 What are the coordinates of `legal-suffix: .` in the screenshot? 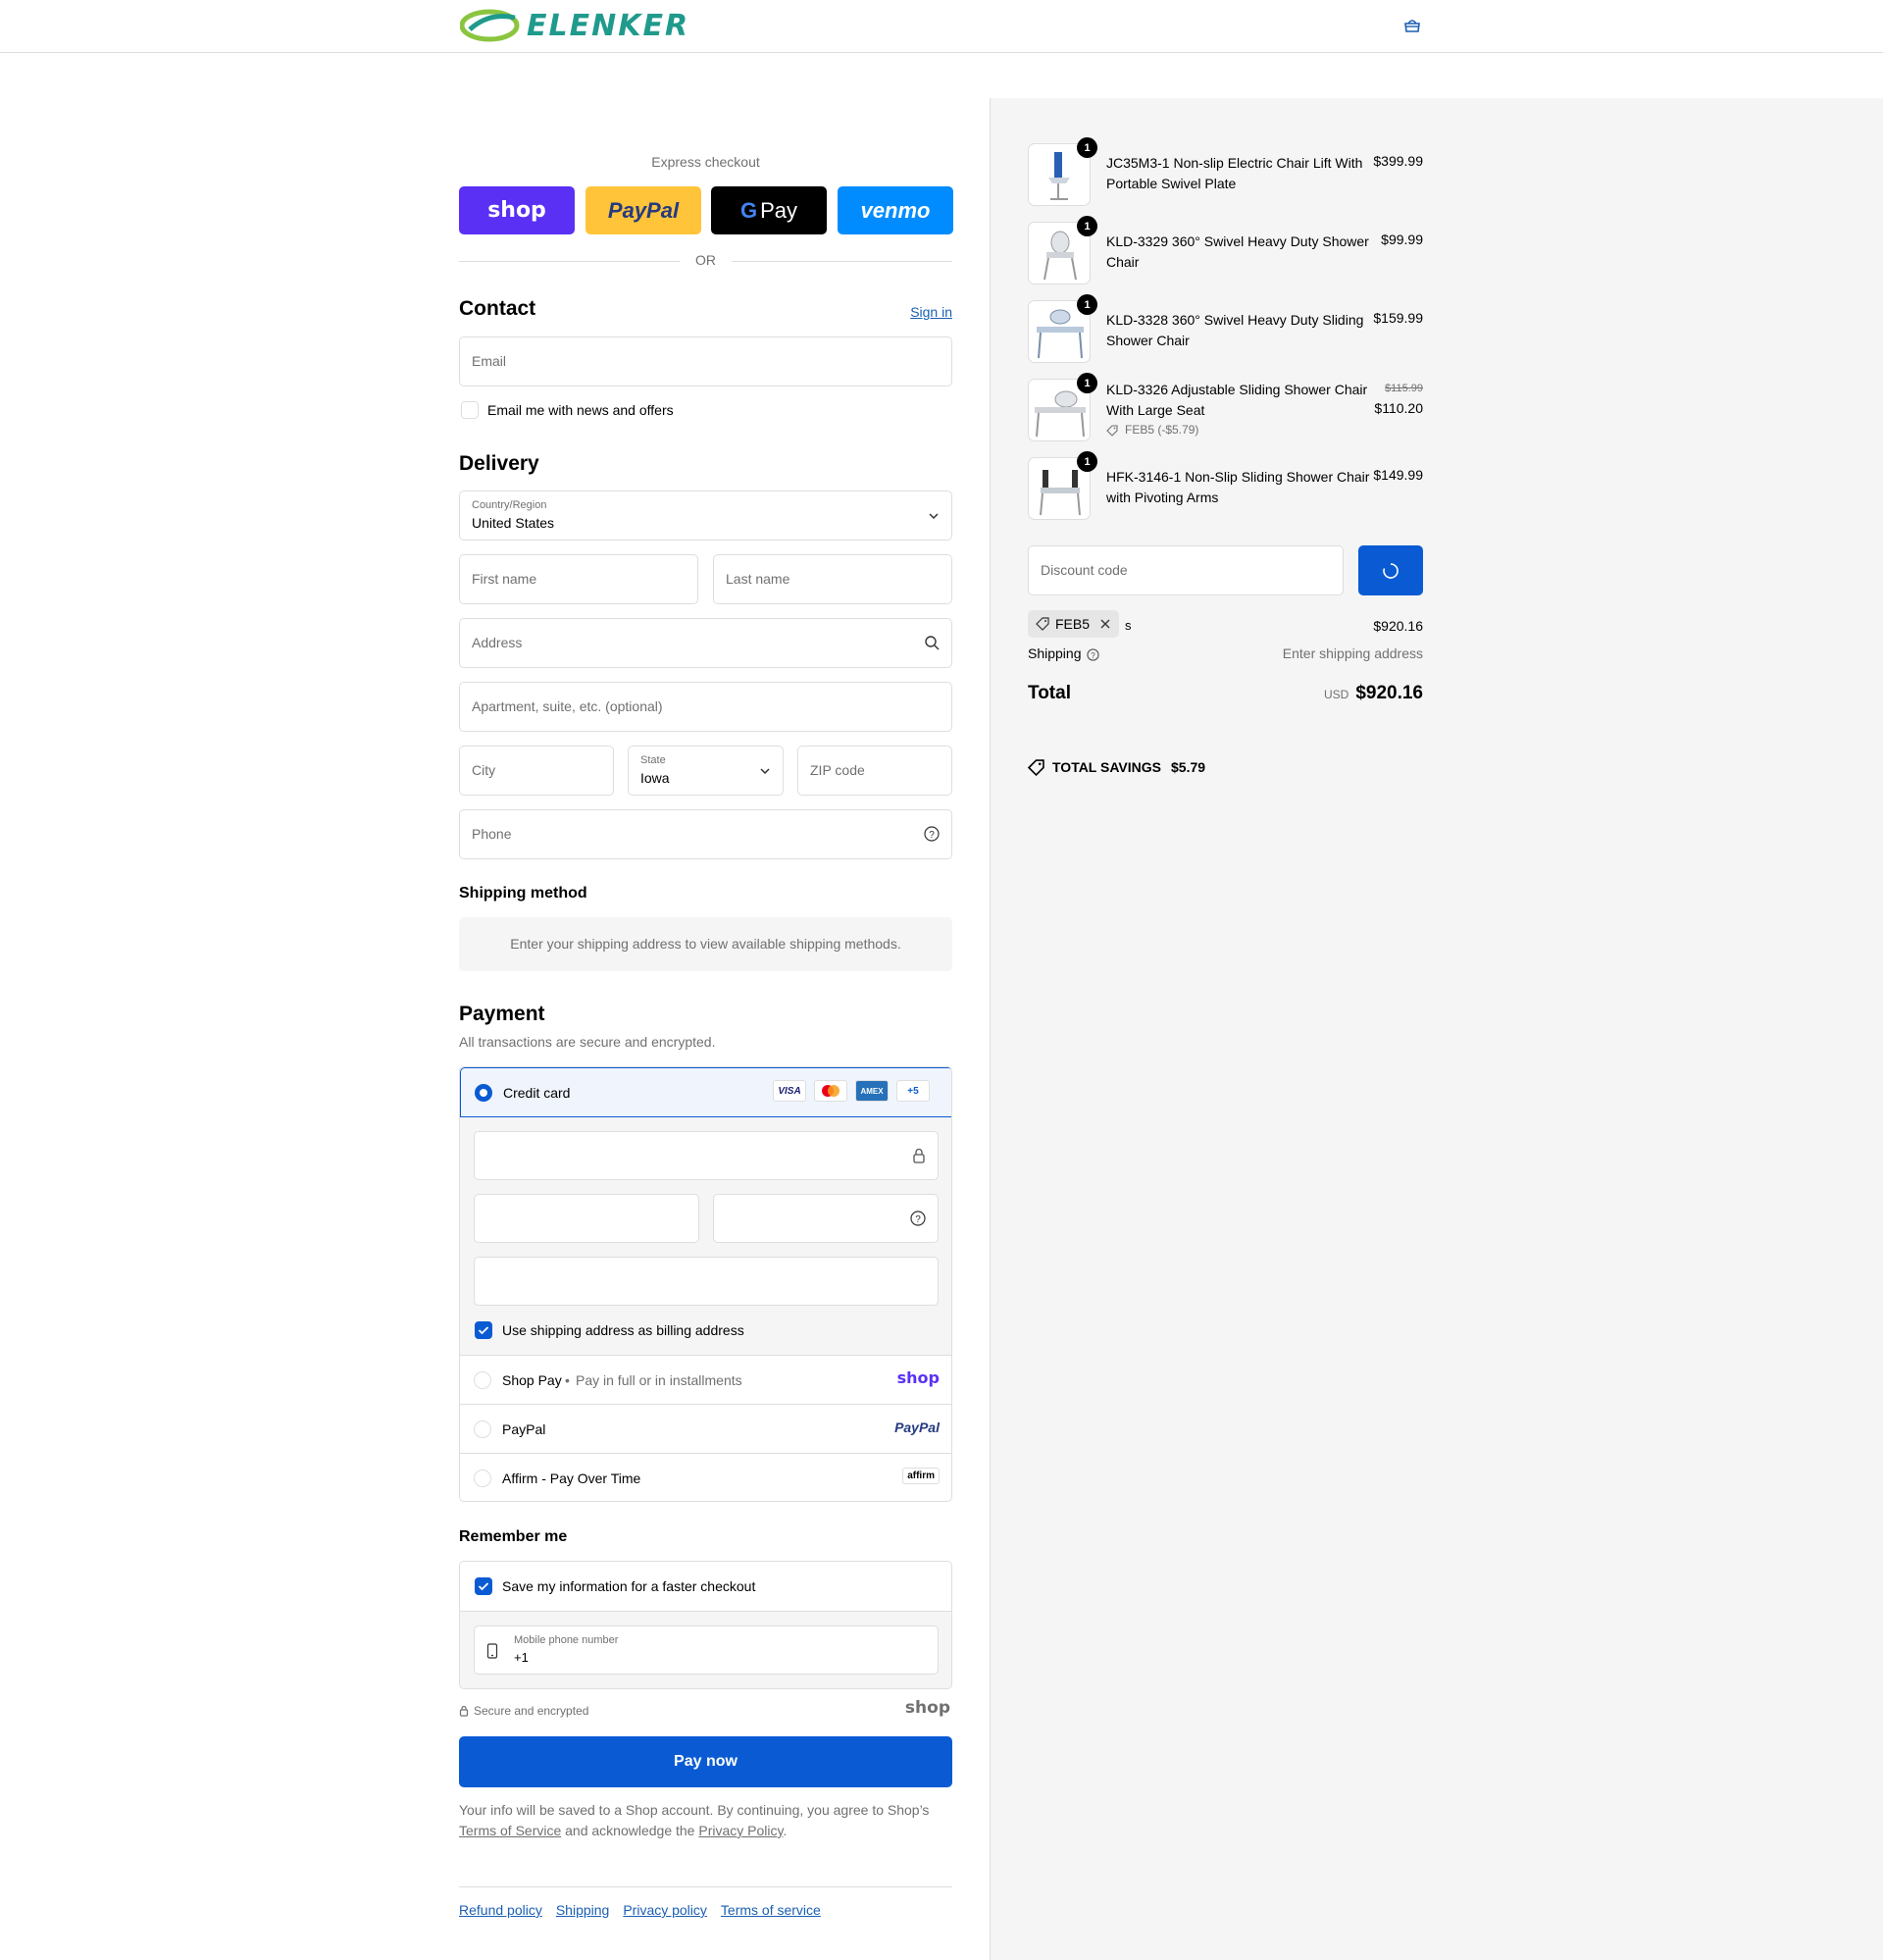 It's located at (785, 1830).